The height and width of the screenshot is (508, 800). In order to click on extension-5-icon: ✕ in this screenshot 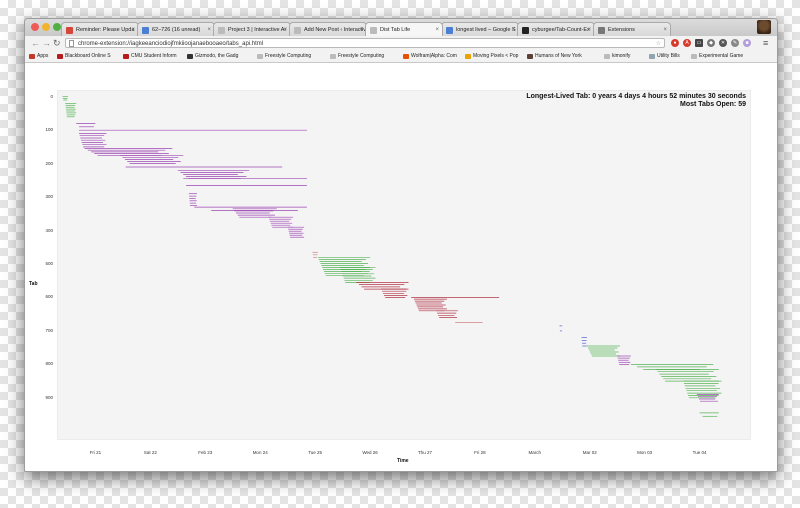, I will do `click(723, 43)`.